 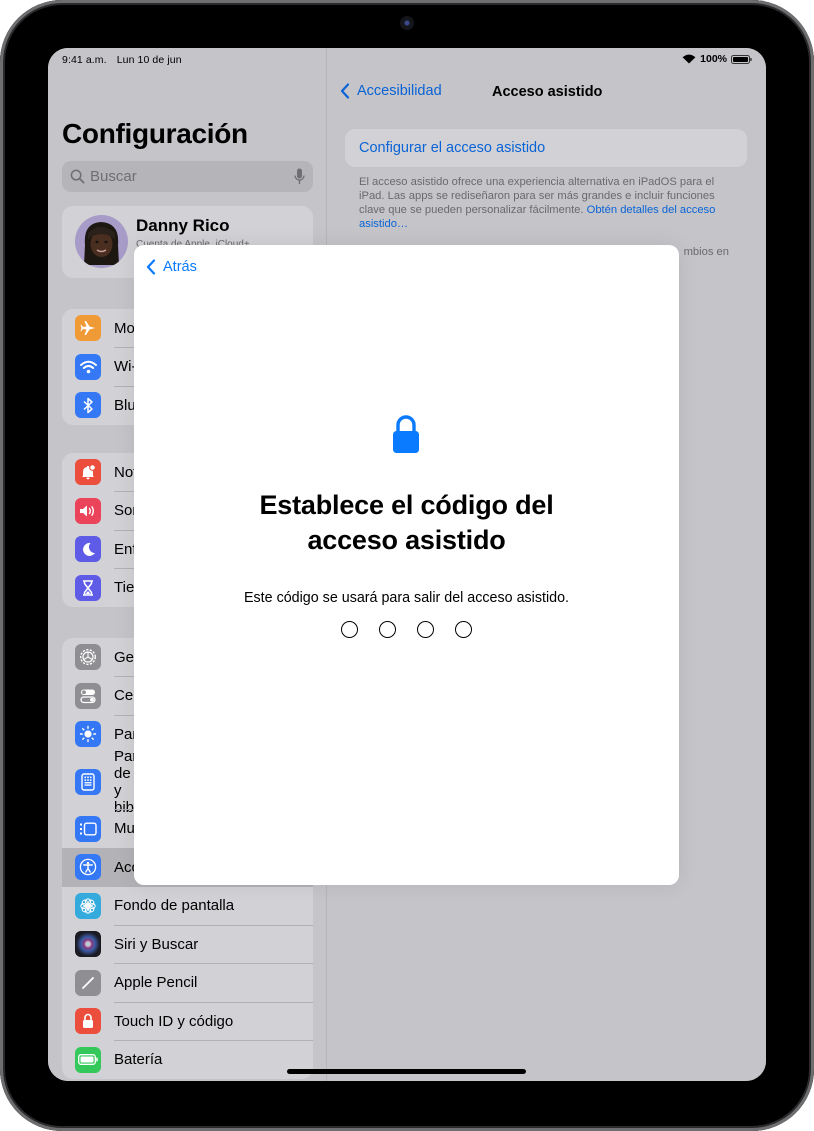 I want to click on front-camera, so click(x=407, y=23).